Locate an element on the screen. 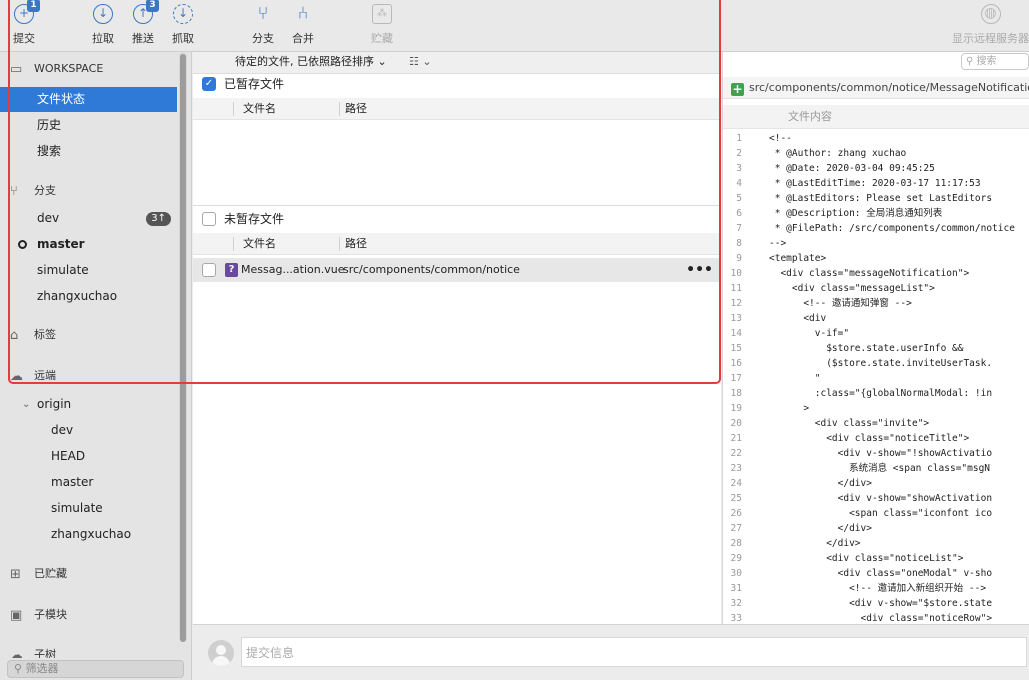 Image resolution: width=1029 pixels, height=680 pixels. search-input: ⚲ 搜索 is located at coordinates (995, 61).